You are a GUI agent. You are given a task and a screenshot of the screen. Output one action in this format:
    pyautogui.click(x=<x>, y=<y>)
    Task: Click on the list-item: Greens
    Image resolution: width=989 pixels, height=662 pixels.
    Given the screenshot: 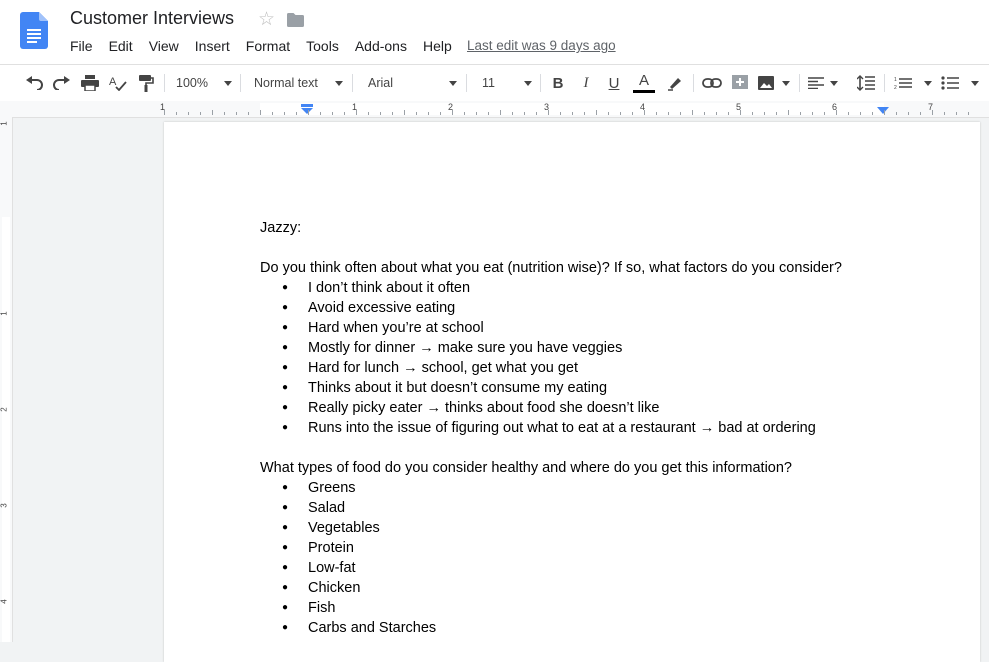 What is the action you would take?
    pyautogui.click(x=610, y=488)
    